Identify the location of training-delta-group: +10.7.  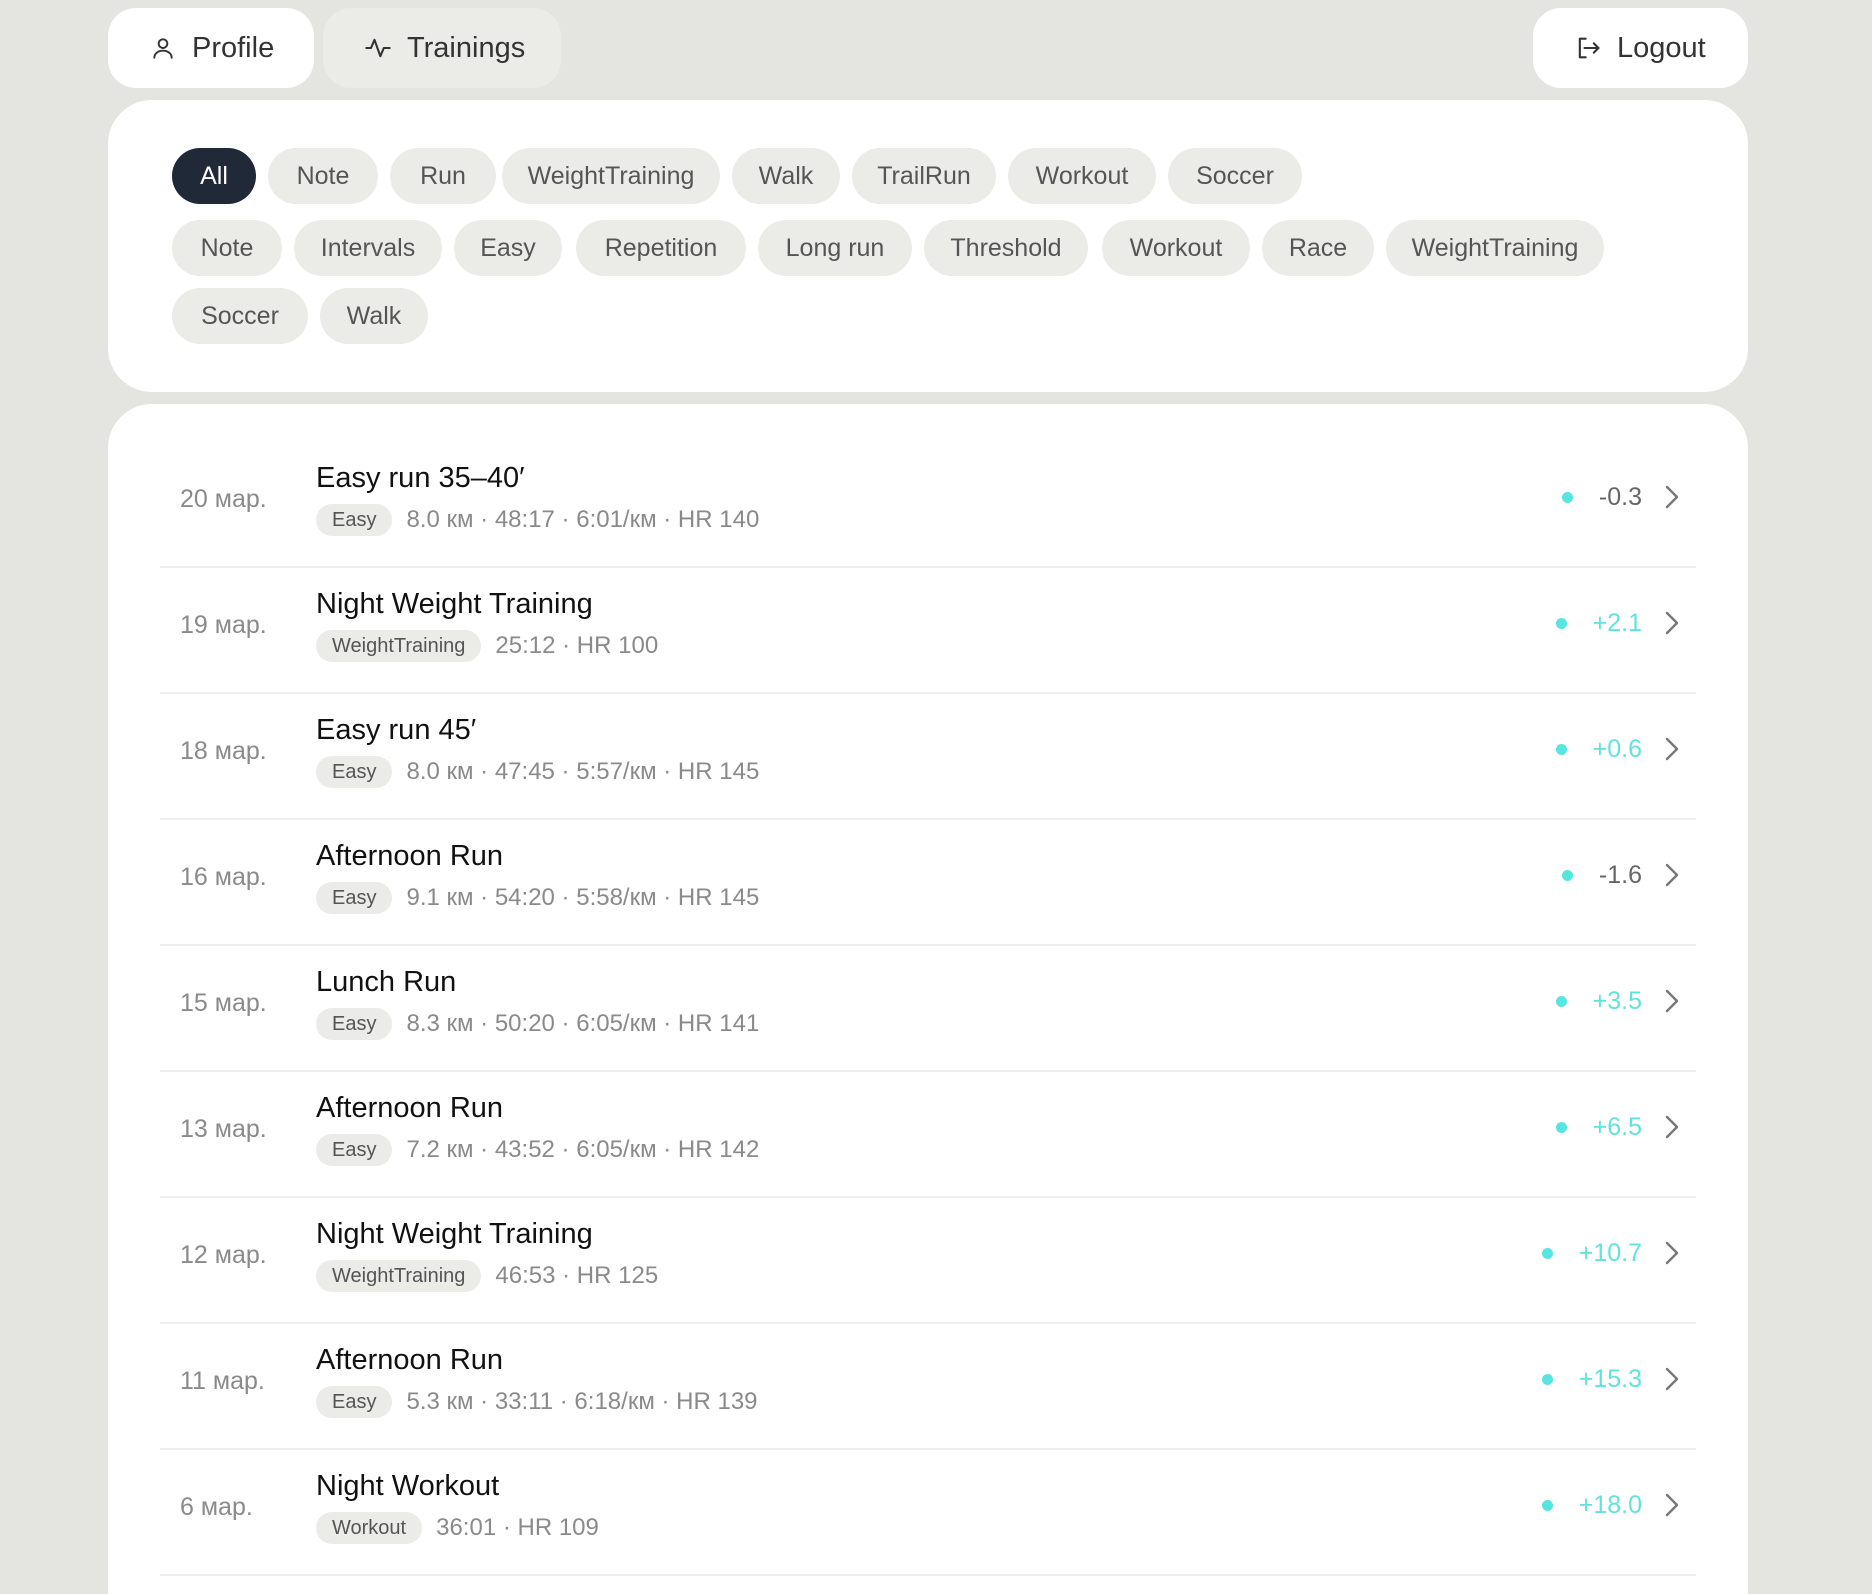
(1611, 1253).